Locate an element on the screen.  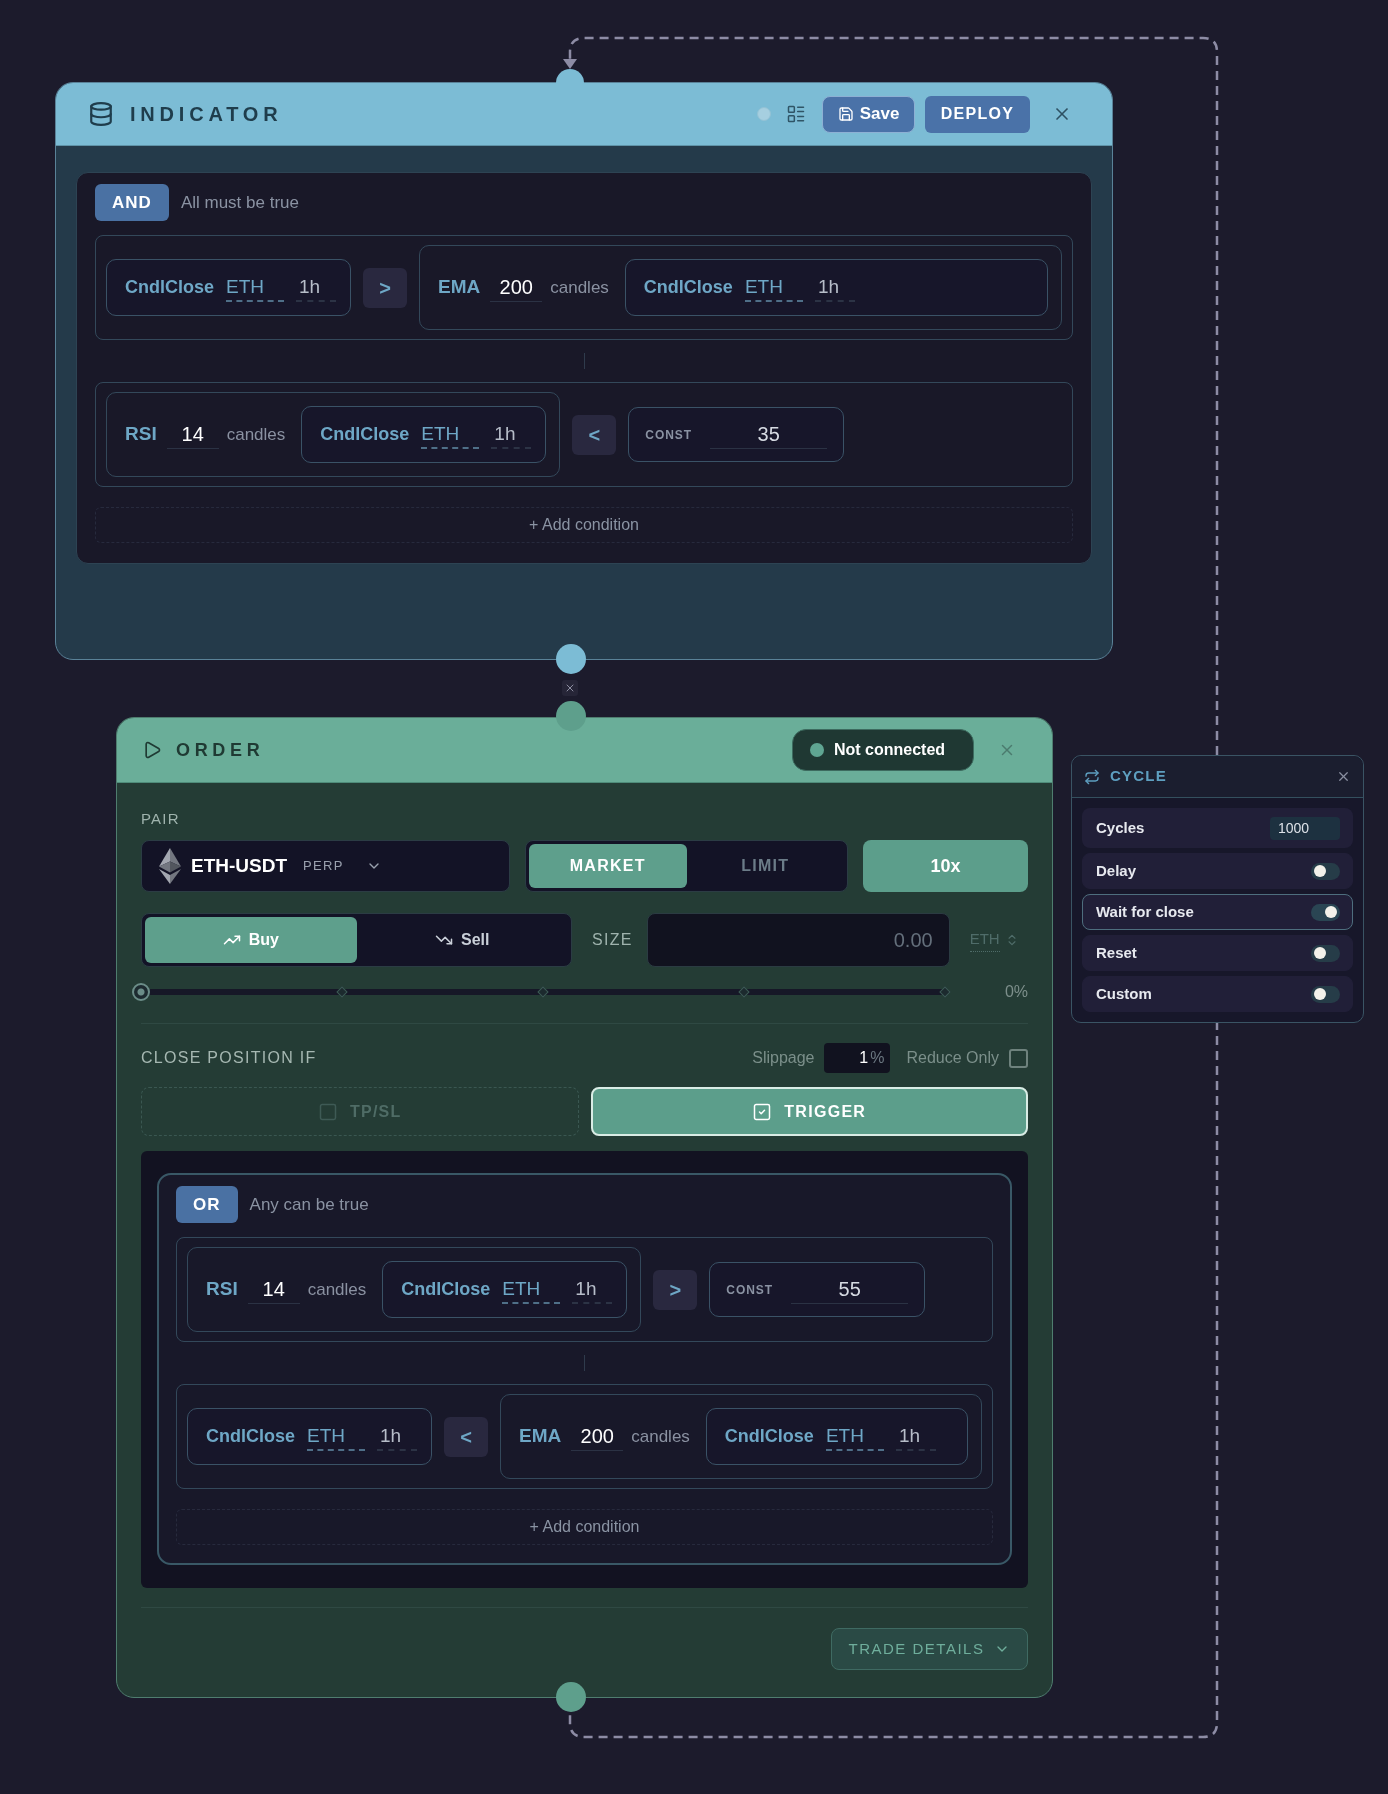
status-text: Not connected is located at coordinates (890, 750).